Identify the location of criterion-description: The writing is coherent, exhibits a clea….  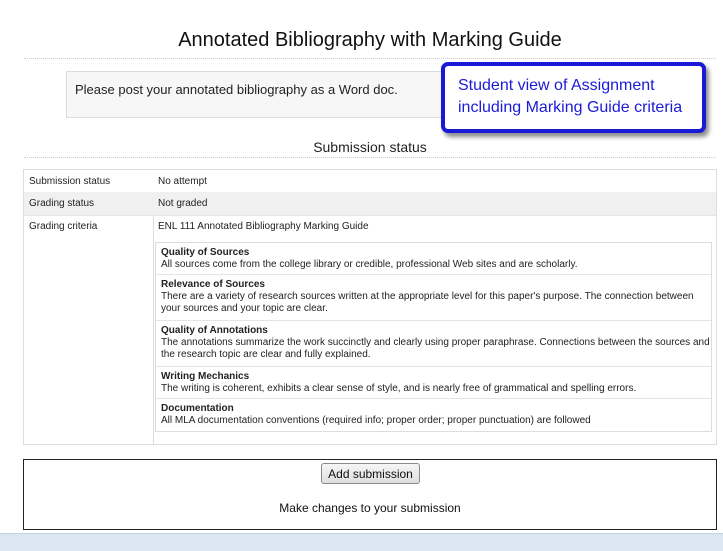
(399, 388).